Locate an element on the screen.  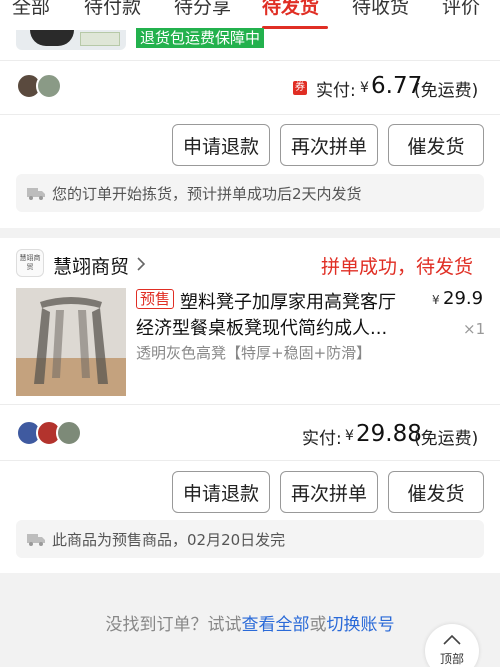
notice-text: 您的订单开始拣货，预计拼单成功后2天内发货 is located at coordinates (207, 193).